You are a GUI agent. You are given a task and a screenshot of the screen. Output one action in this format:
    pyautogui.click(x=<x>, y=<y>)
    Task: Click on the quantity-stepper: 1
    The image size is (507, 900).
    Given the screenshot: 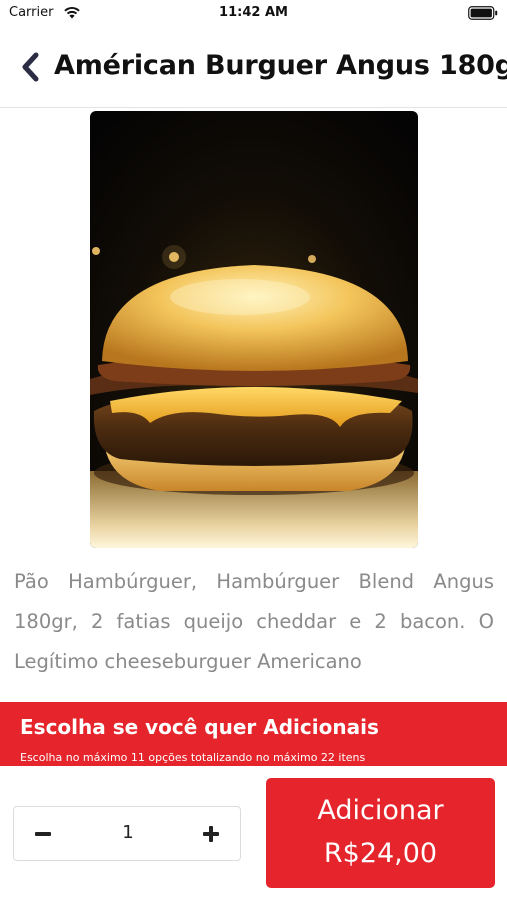 What is the action you would take?
    pyautogui.click(x=127, y=833)
    